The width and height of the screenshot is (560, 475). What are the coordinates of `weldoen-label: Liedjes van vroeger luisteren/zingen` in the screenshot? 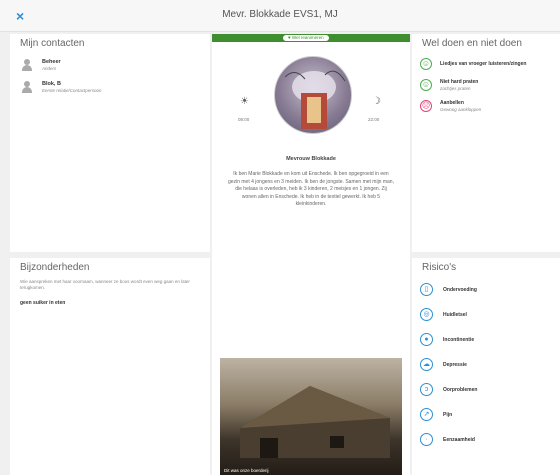 It's located at (483, 64).